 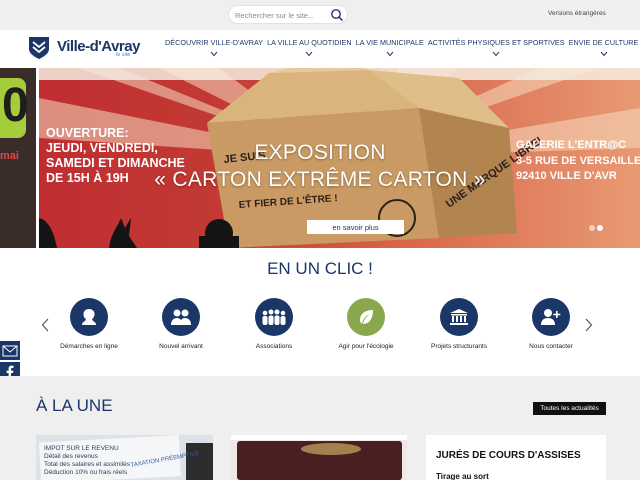 I want to click on carousel-dot, so click(x=592, y=228).